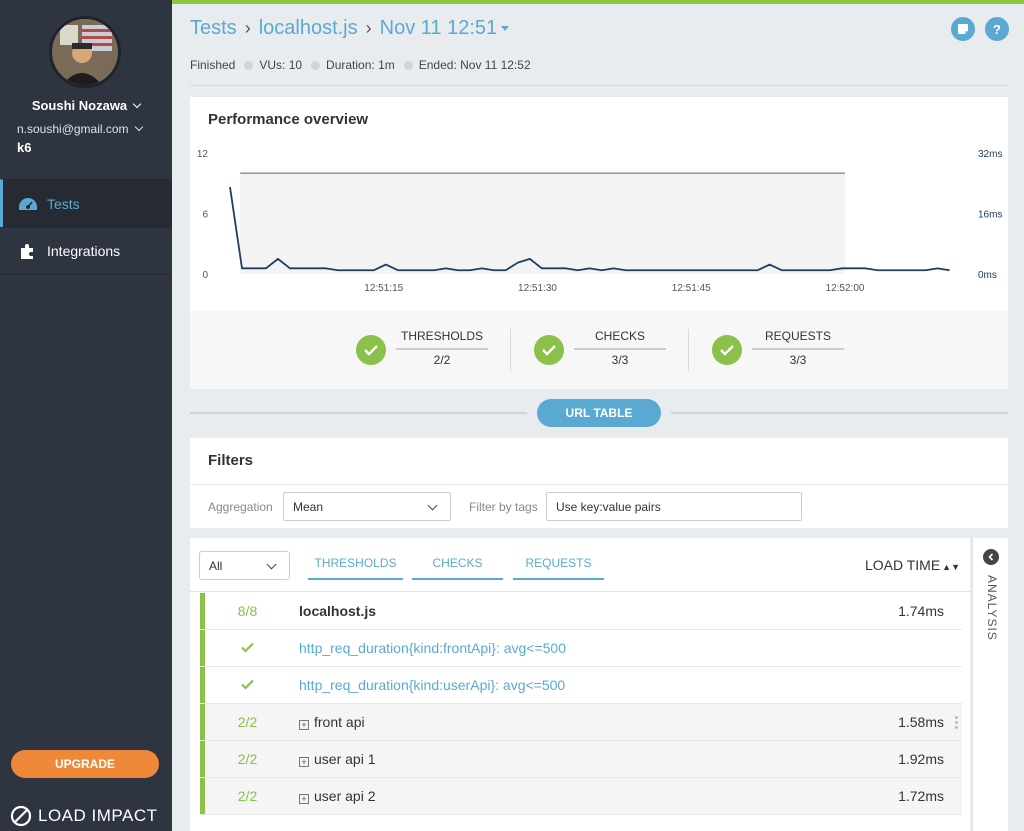 The height and width of the screenshot is (831, 1024). I want to click on user-name: Soushi Nozawa, so click(79, 105).